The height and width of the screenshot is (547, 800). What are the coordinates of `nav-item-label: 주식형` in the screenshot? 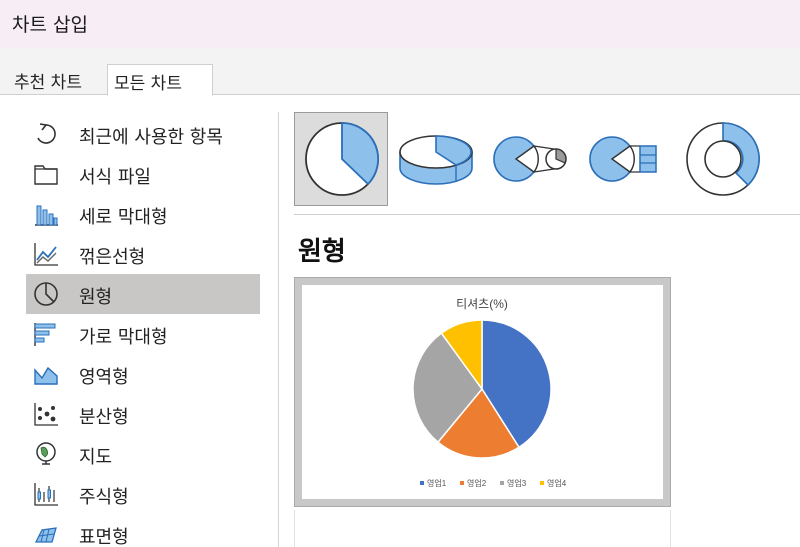 It's located at (104, 497).